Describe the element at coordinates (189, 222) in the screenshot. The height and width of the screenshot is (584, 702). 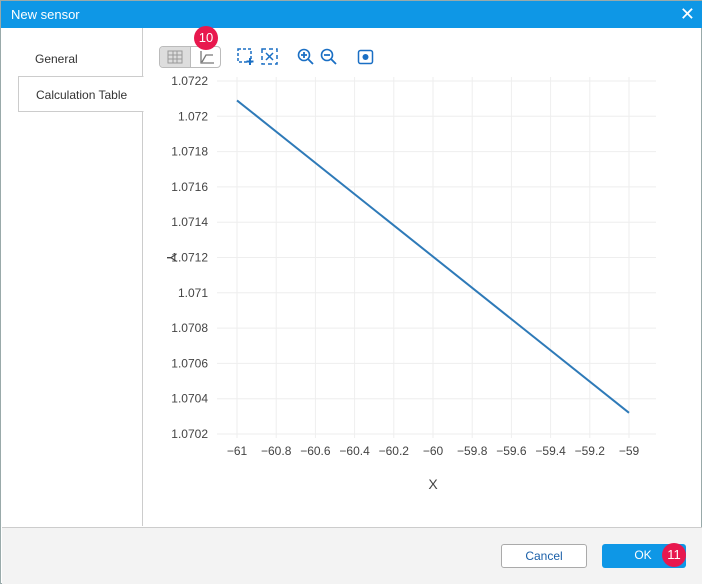
I see `y-tick-label: 1.0714` at that location.